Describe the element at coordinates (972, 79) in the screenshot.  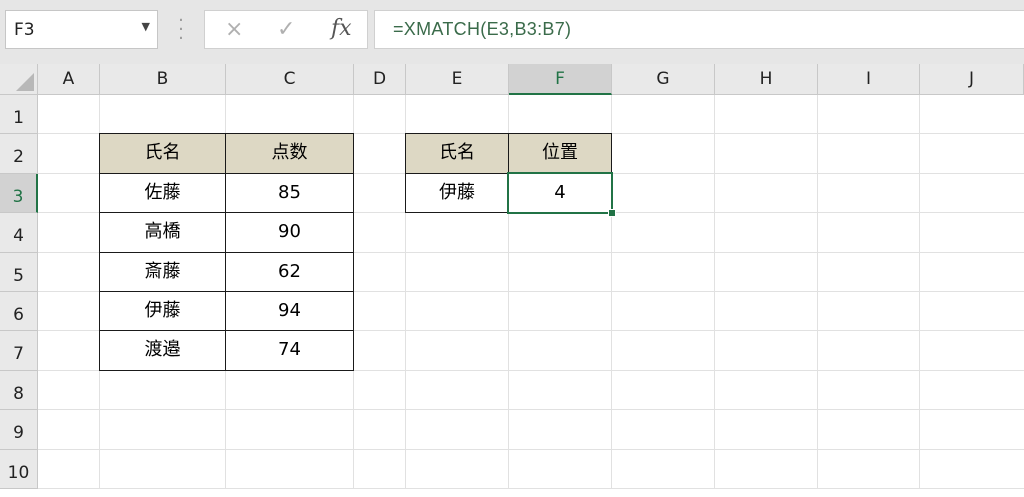
I see `column-header-j: J` at that location.